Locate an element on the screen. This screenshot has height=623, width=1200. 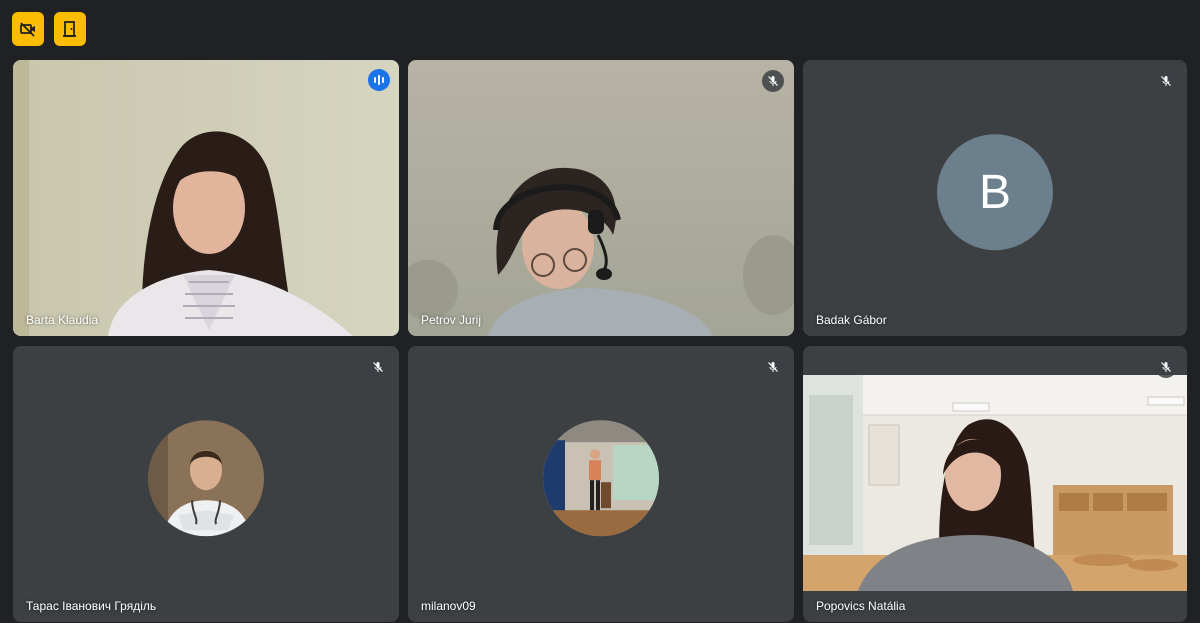
participant-name: Petrov Jurij is located at coordinates (451, 320).